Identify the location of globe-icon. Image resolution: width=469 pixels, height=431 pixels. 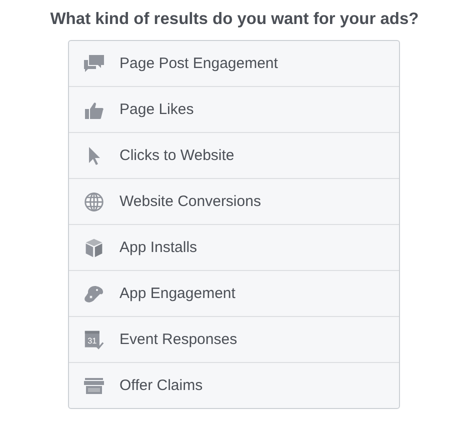
(93, 202).